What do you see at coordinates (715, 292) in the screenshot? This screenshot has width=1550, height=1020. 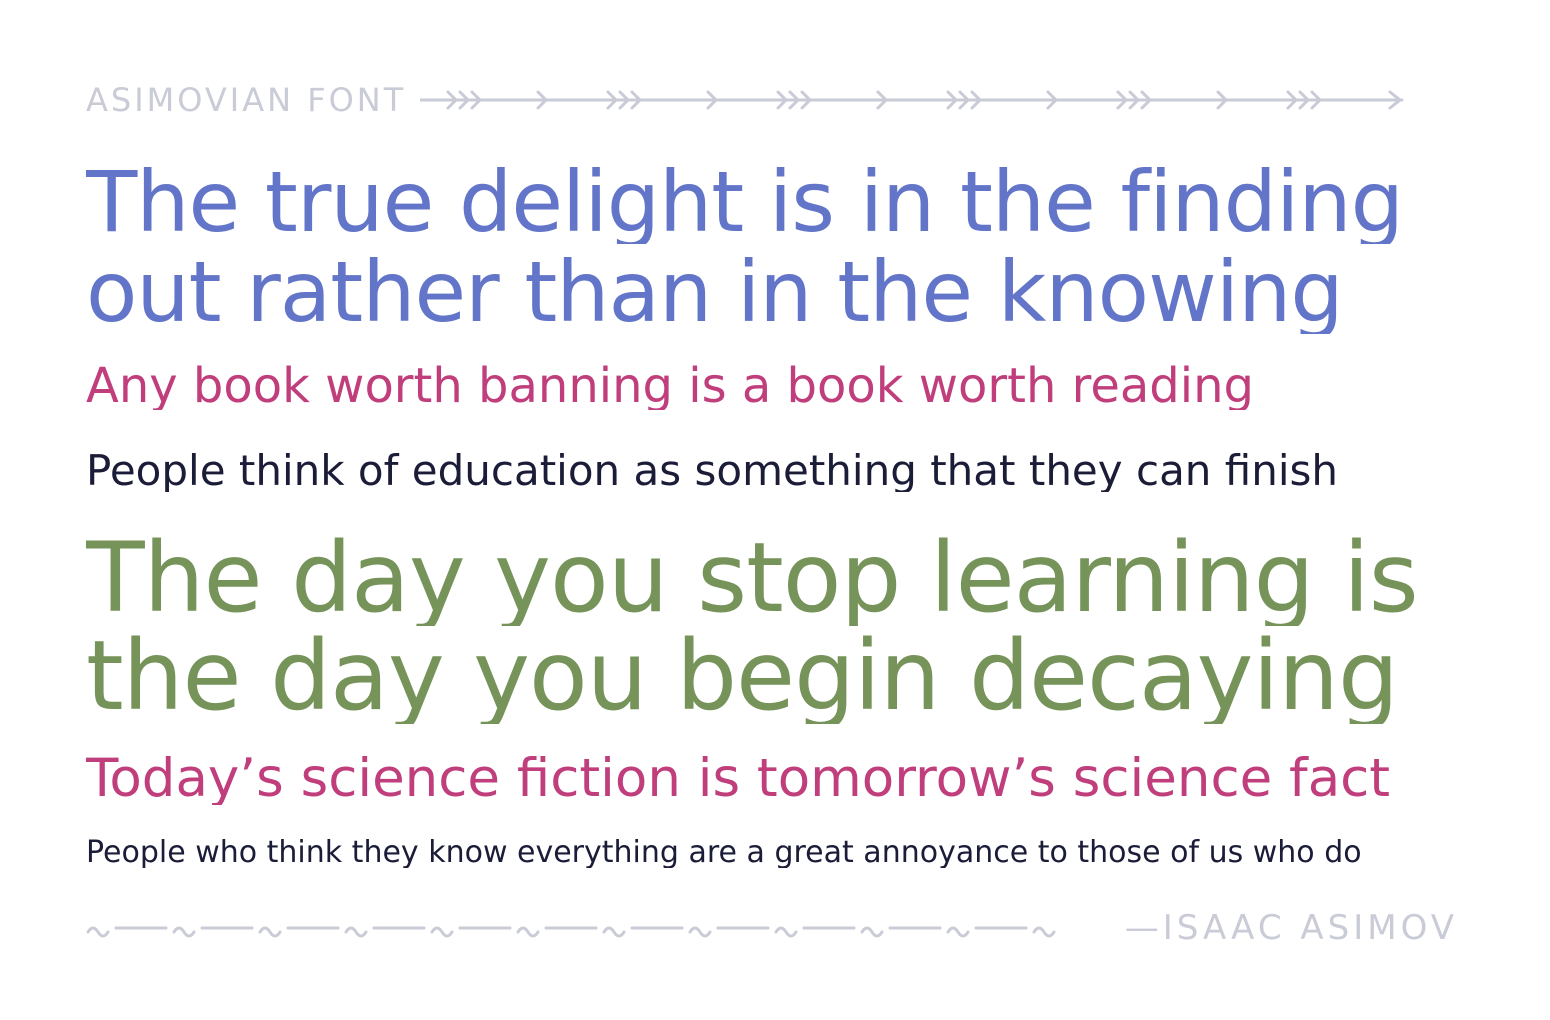 I see `quote-1-line-2: out rather than in the knowing` at bounding box center [715, 292].